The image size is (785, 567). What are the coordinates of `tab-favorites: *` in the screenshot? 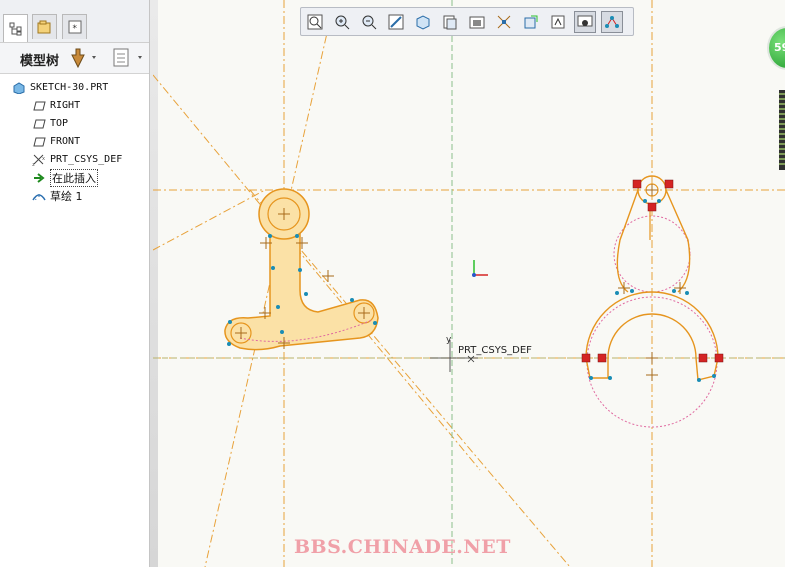 It's located at (74, 26).